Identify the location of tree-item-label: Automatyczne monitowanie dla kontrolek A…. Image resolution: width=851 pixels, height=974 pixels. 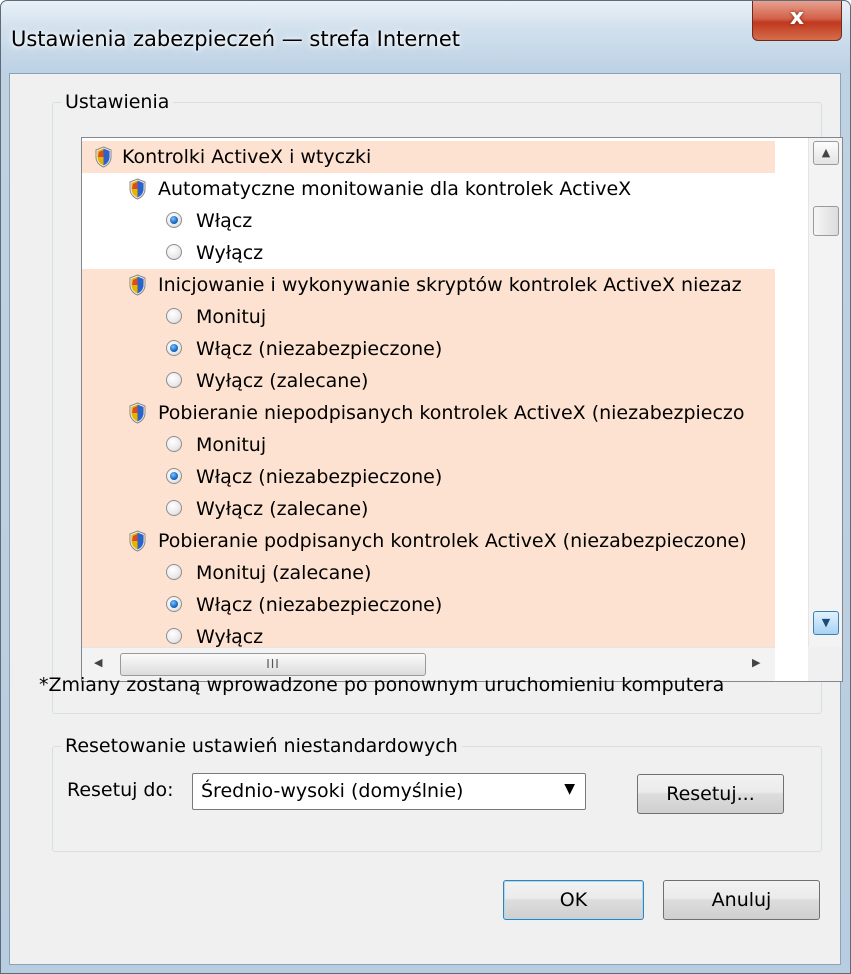
(395, 189).